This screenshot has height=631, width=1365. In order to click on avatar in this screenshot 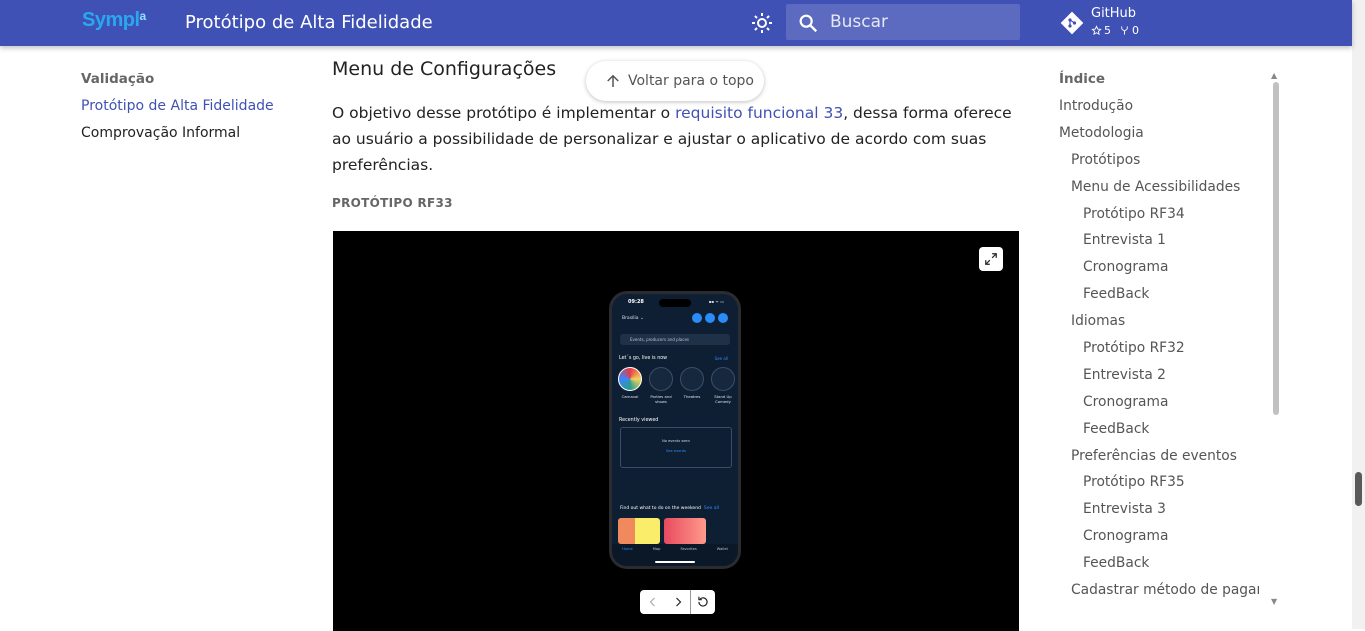, I will do `click(723, 318)`.